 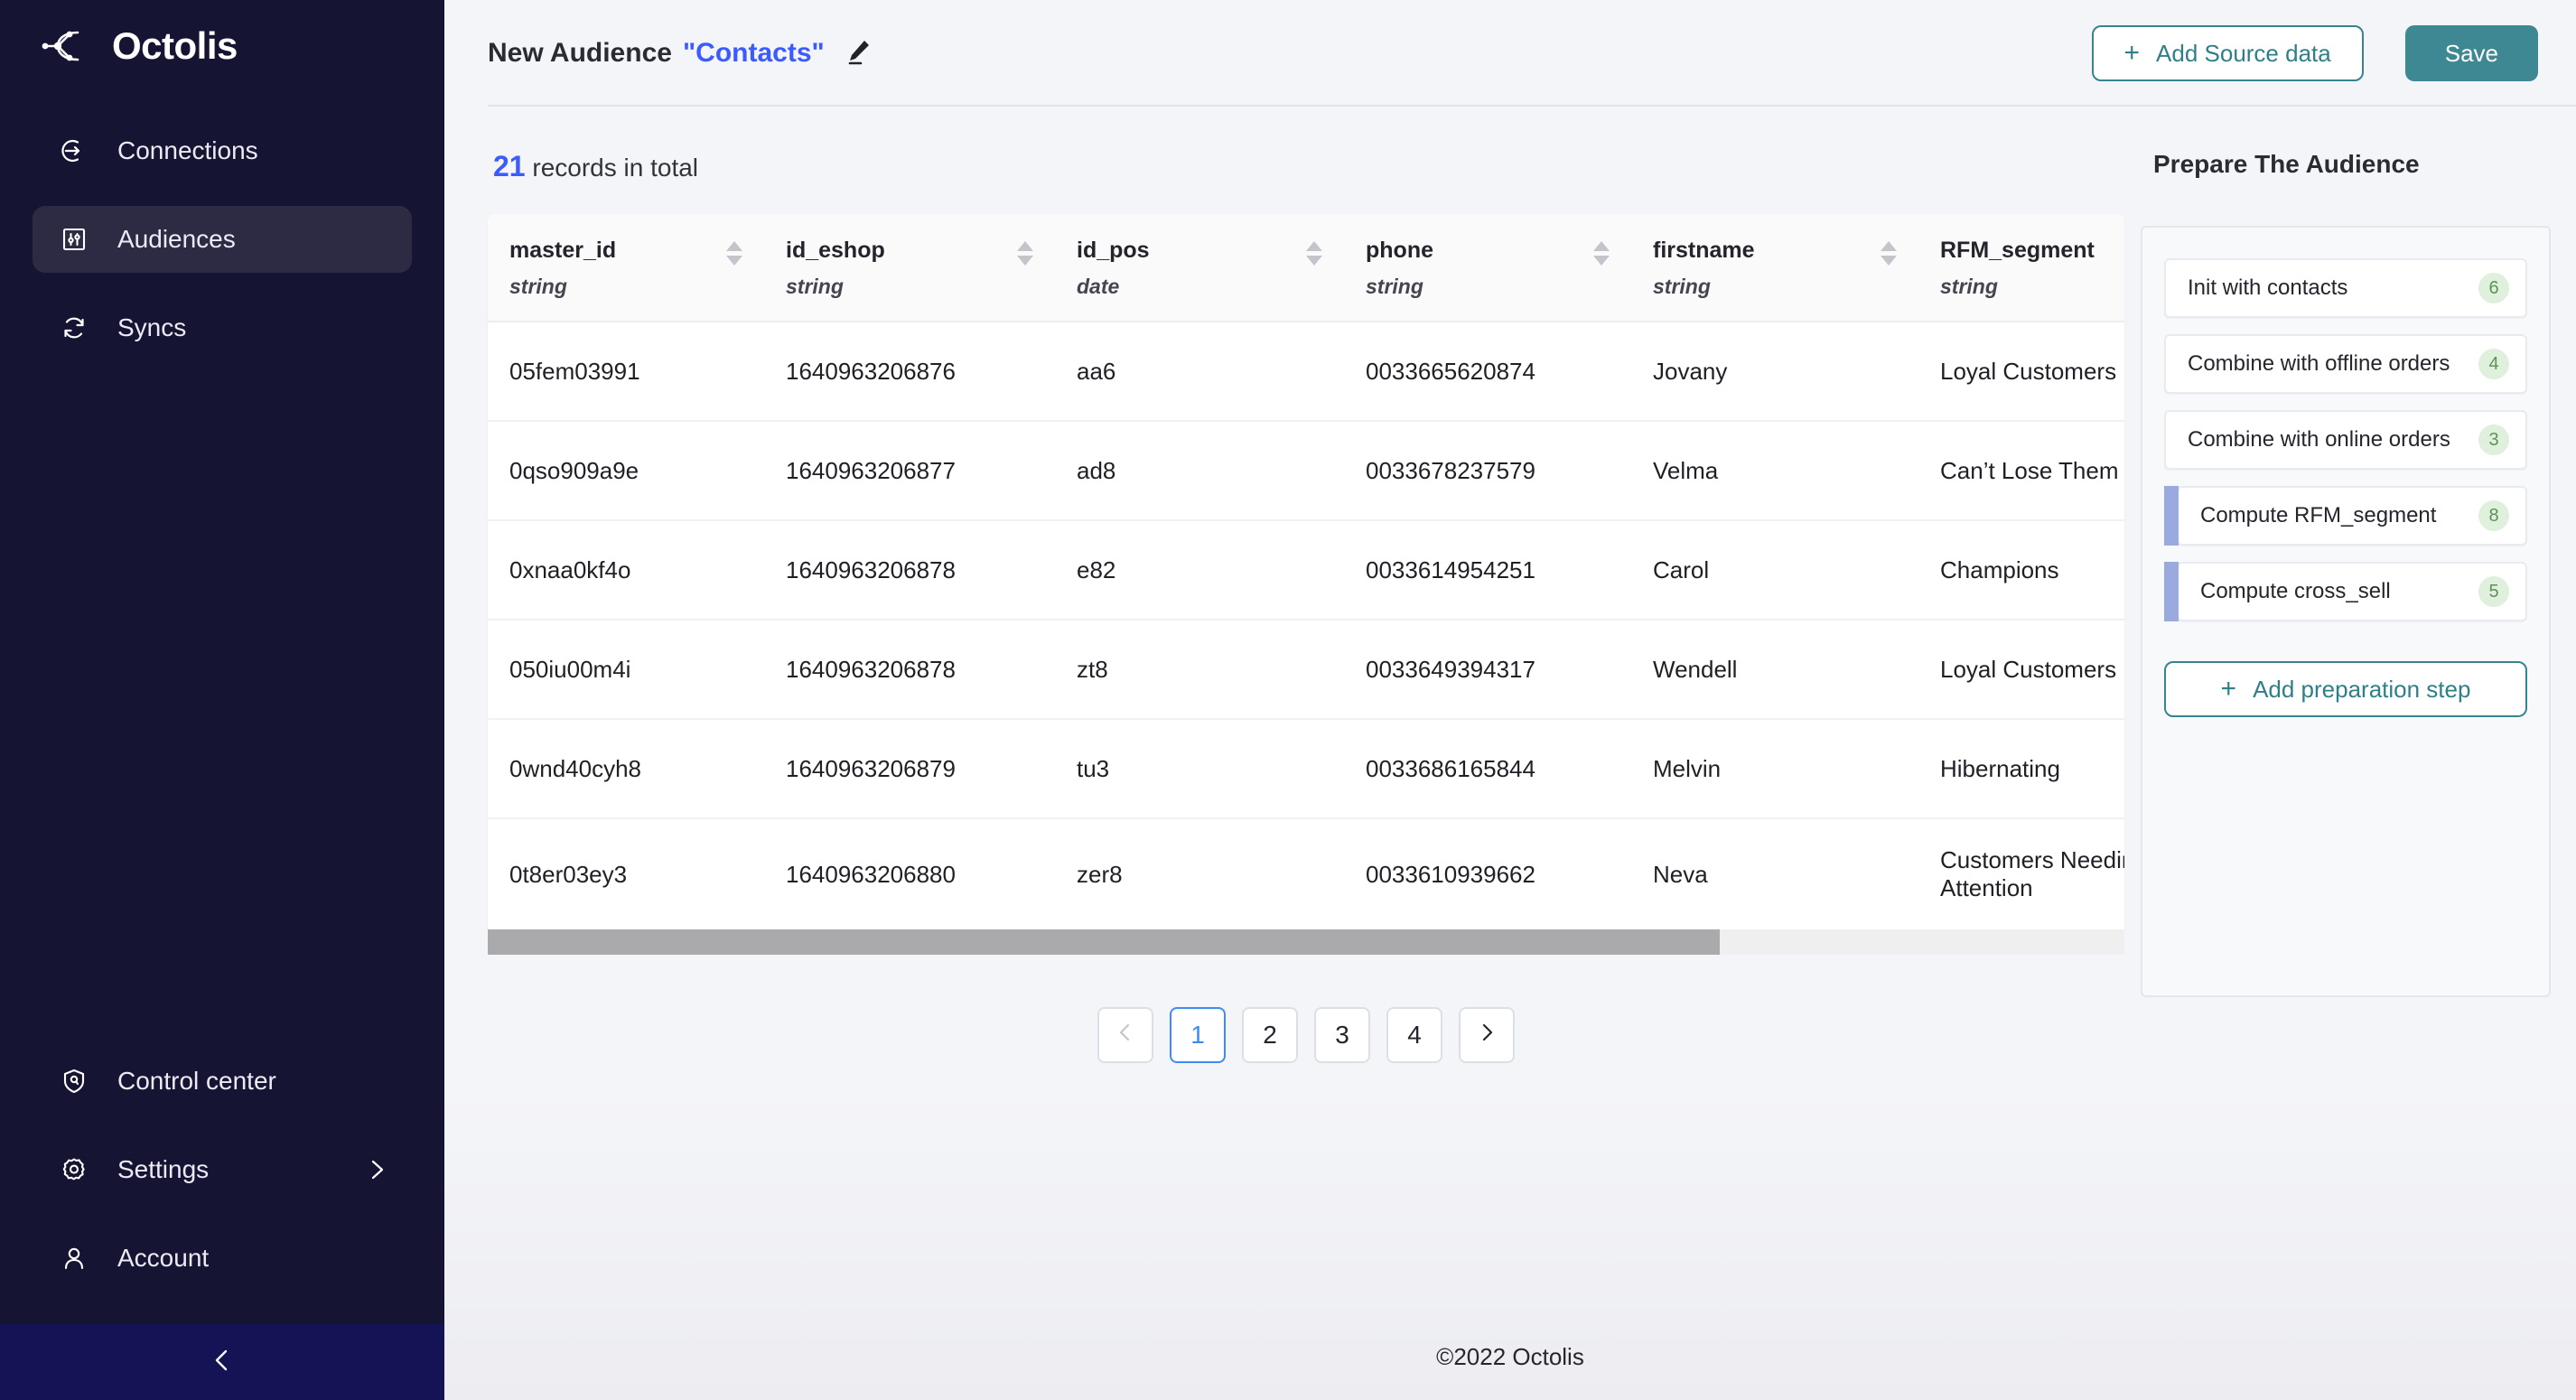 What do you see at coordinates (1774, 372) in the screenshot?
I see `cell-firstname: Jovany` at bounding box center [1774, 372].